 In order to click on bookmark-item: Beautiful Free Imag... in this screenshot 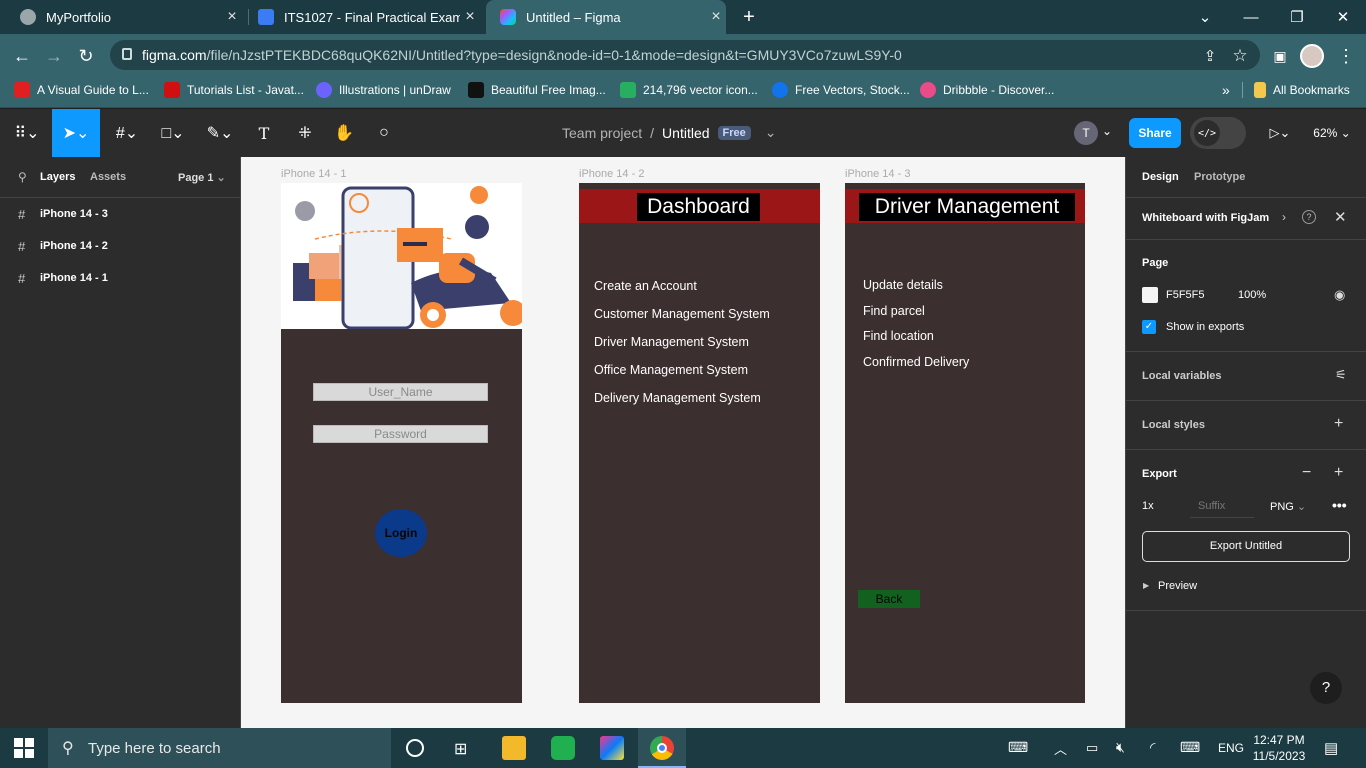, I will do `click(537, 90)`.